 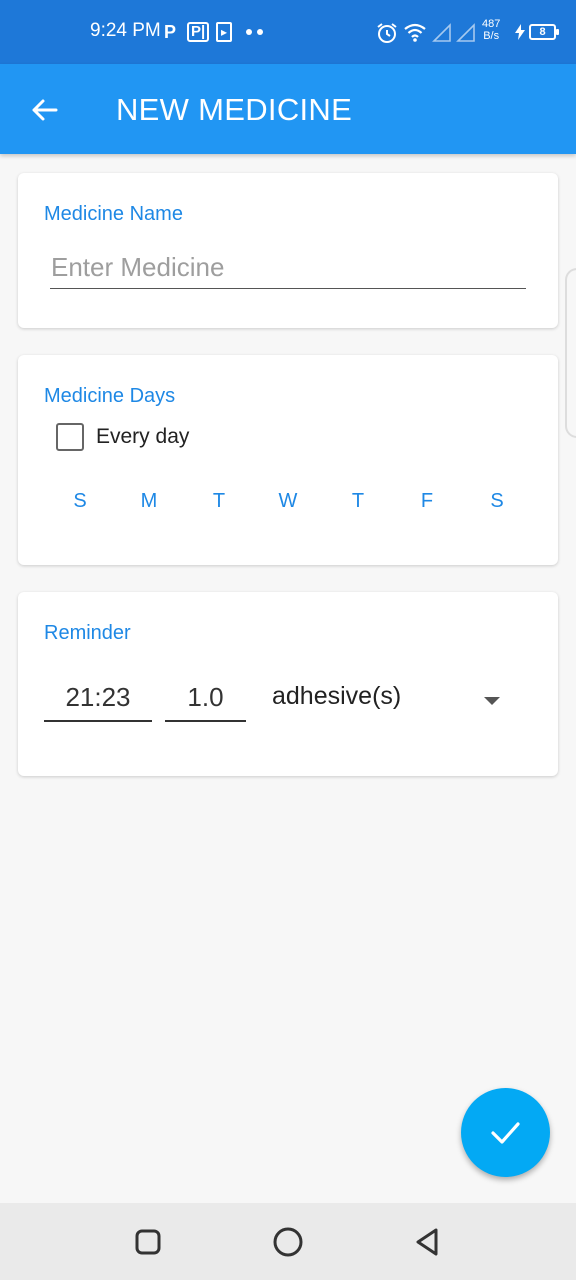 What do you see at coordinates (110, 396) in the screenshot?
I see `medicine-days-label: Medicine Days` at bounding box center [110, 396].